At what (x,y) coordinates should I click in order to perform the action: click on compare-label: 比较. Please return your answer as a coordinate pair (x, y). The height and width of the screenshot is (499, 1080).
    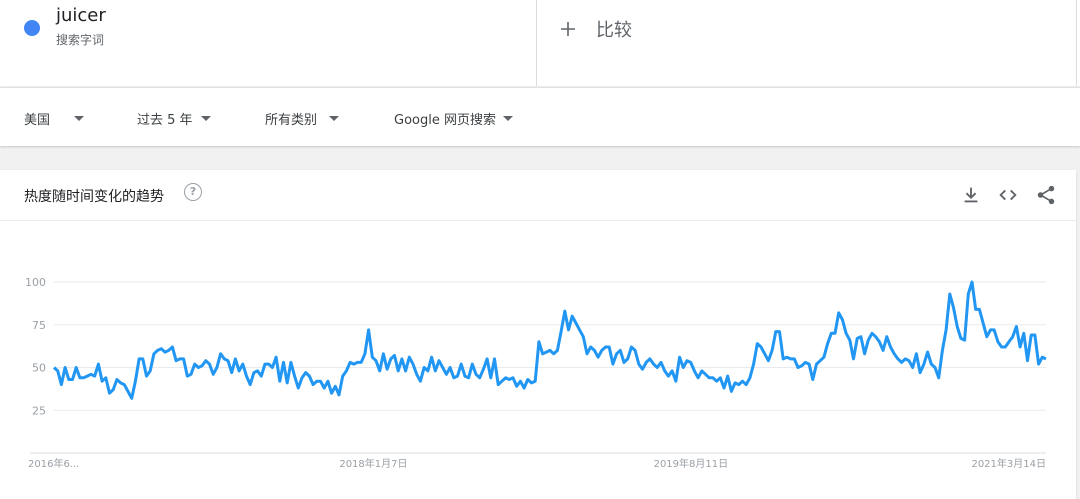
    Looking at the image, I should click on (614, 30).